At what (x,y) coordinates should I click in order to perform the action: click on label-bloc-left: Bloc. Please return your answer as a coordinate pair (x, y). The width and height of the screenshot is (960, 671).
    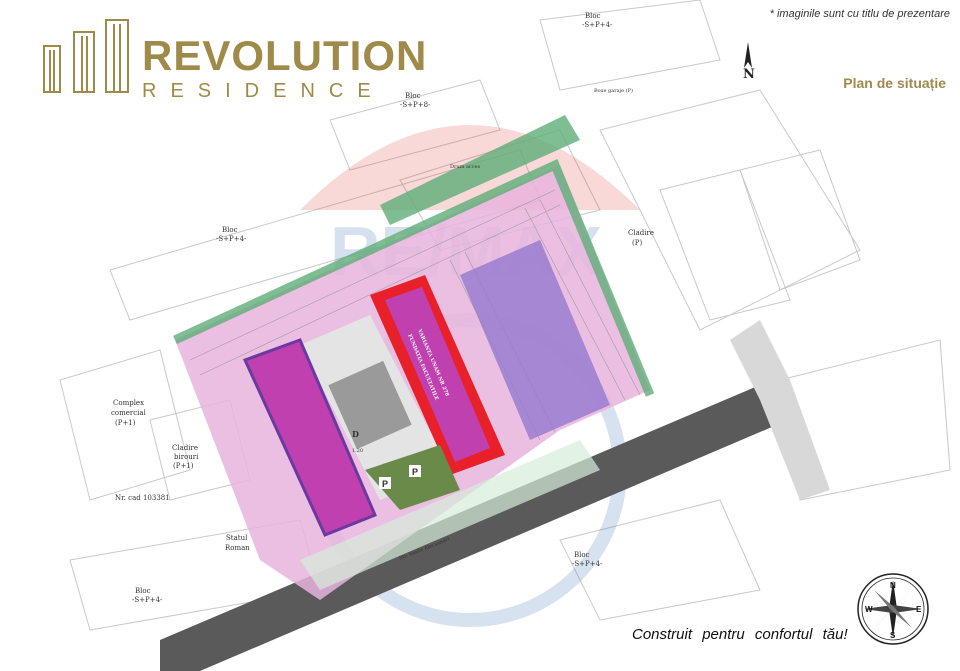
    Looking at the image, I should click on (230, 230).